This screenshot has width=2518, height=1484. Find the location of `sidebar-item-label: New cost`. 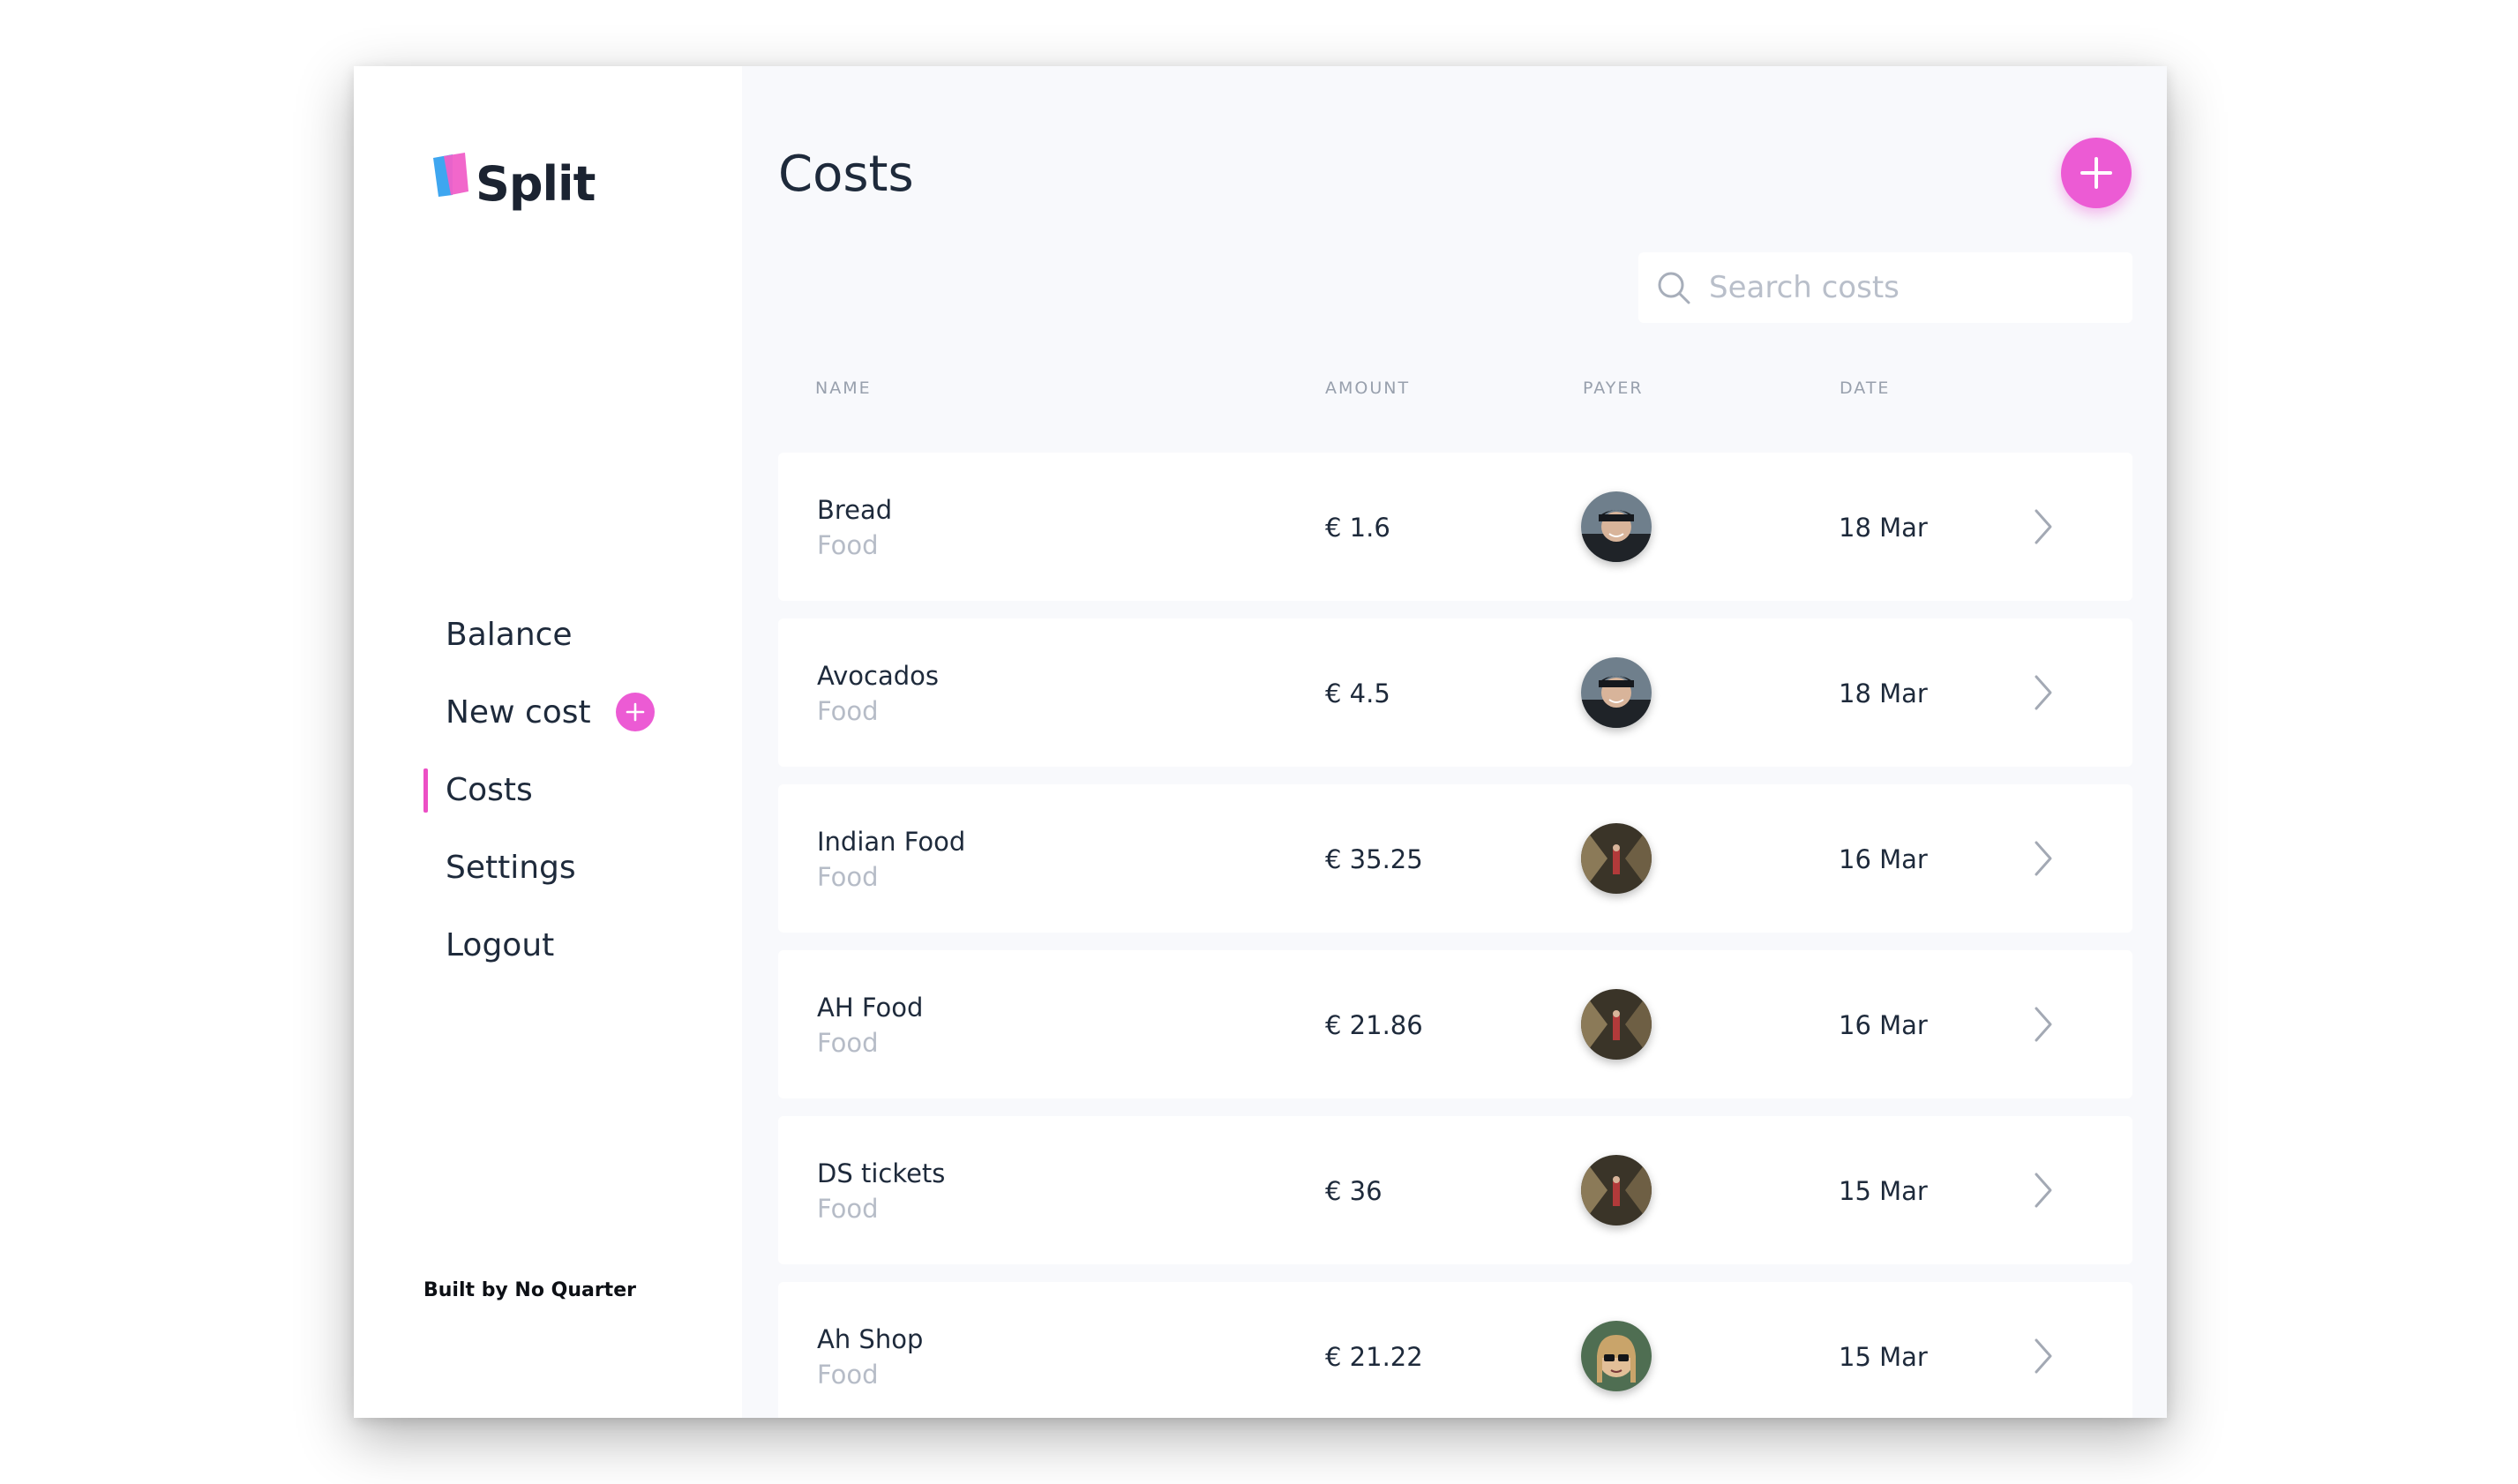

sidebar-item-label: New cost is located at coordinates (518, 712).